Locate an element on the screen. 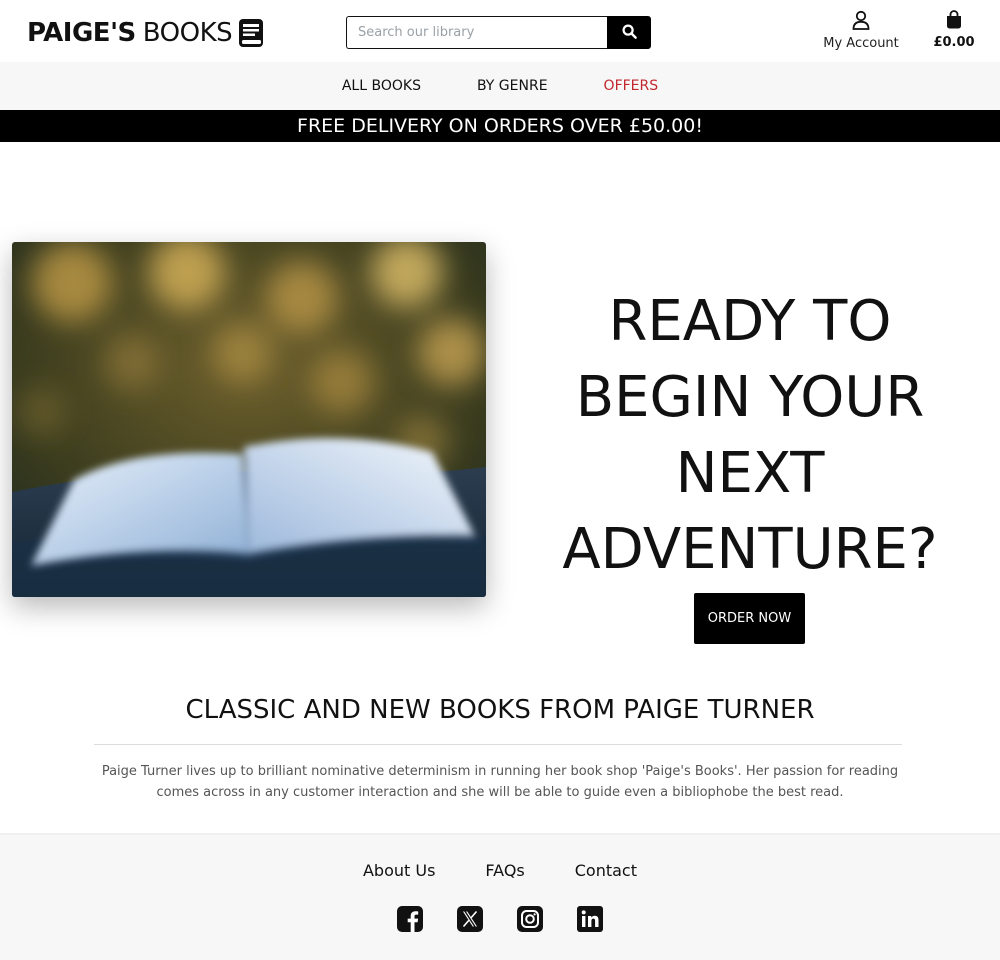 The image size is (1000, 960). book-icon is located at coordinates (251, 33).